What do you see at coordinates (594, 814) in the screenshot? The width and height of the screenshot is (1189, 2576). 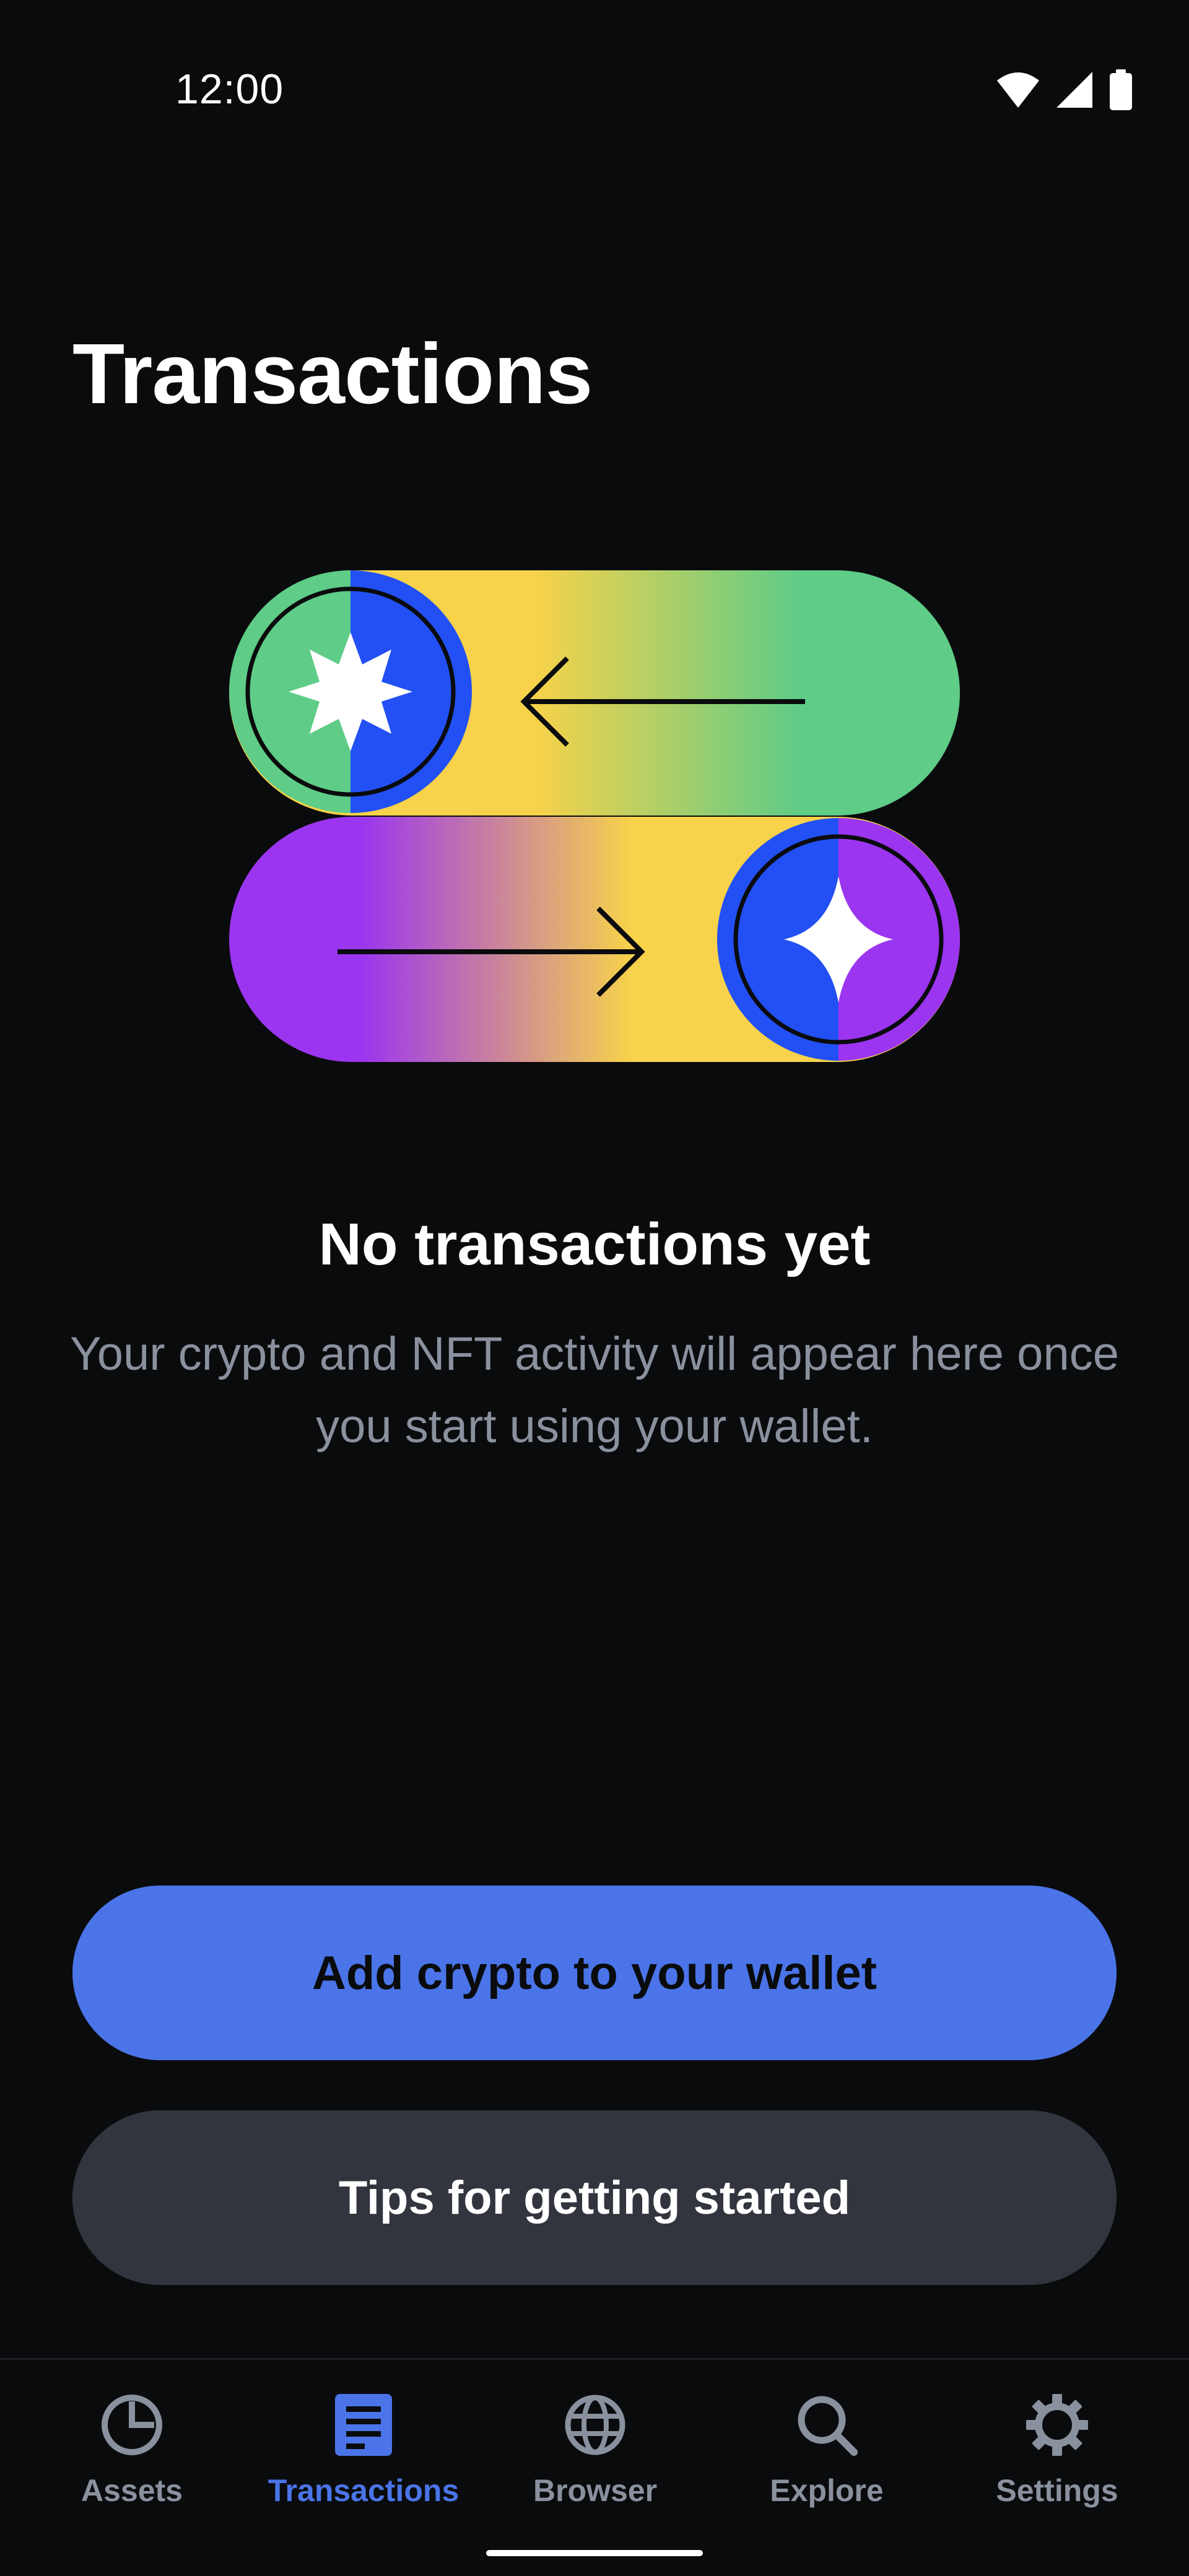 I see `swap-illustration` at bounding box center [594, 814].